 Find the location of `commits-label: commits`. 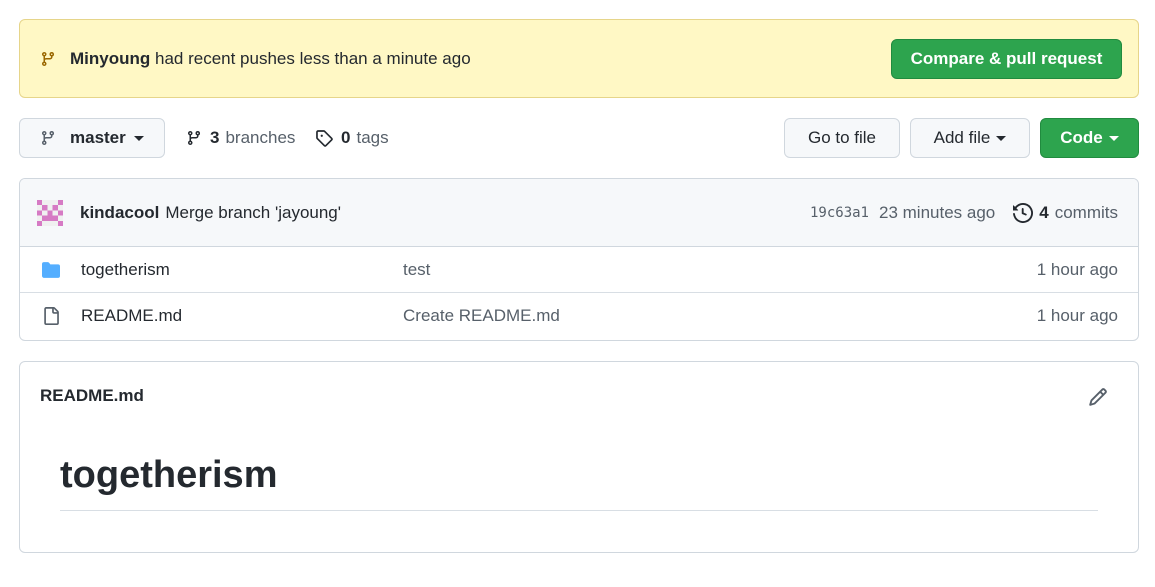

commits-label: commits is located at coordinates (1086, 212).